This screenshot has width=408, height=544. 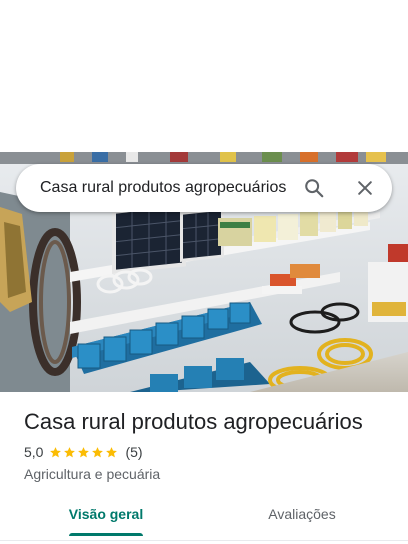 I want to click on tab-selected-indicator, so click(x=106, y=534).